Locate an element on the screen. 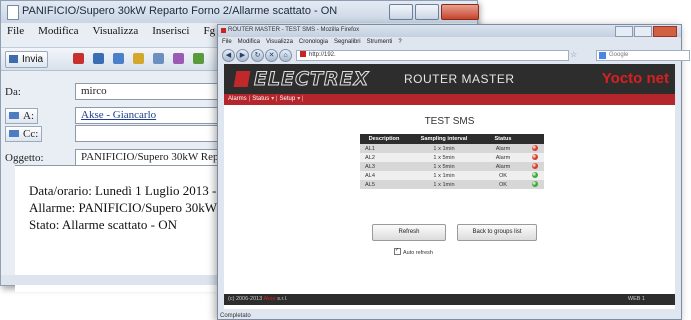 This screenshot has height=320, width=691. col-status: Status is located at coordinates (503, 139).